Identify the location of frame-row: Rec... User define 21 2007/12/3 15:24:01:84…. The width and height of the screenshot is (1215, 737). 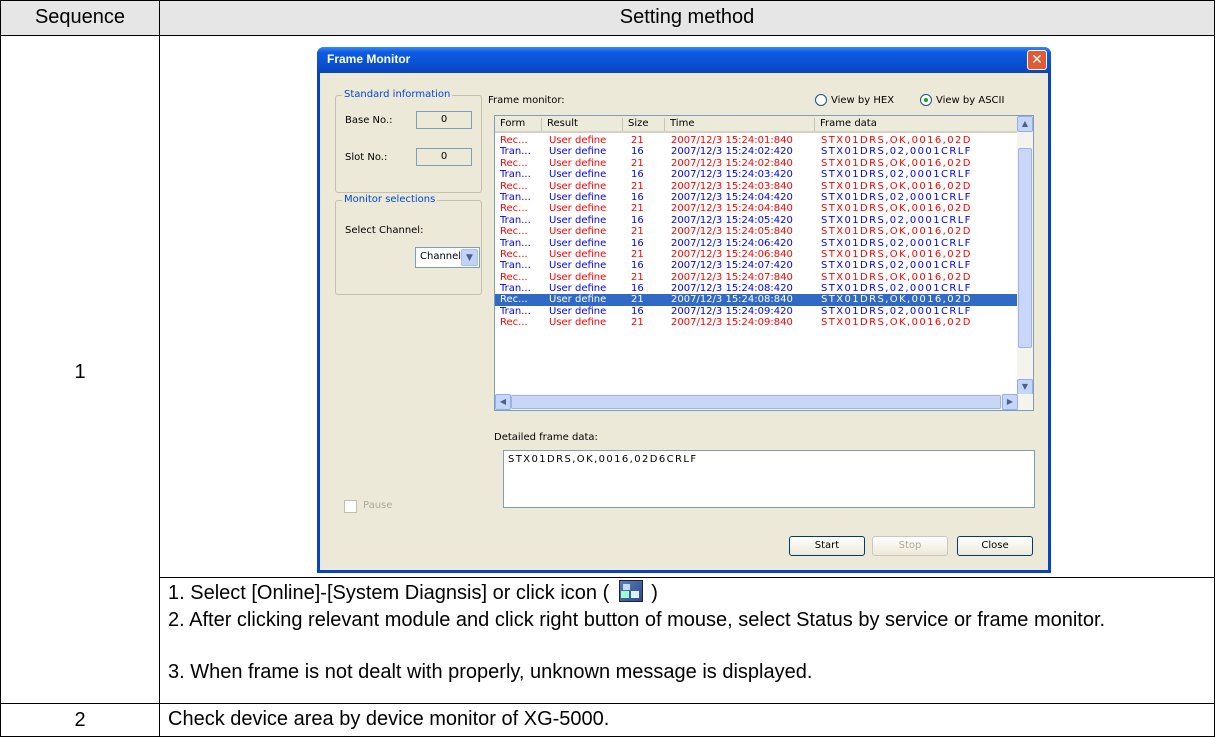
(756, 140).